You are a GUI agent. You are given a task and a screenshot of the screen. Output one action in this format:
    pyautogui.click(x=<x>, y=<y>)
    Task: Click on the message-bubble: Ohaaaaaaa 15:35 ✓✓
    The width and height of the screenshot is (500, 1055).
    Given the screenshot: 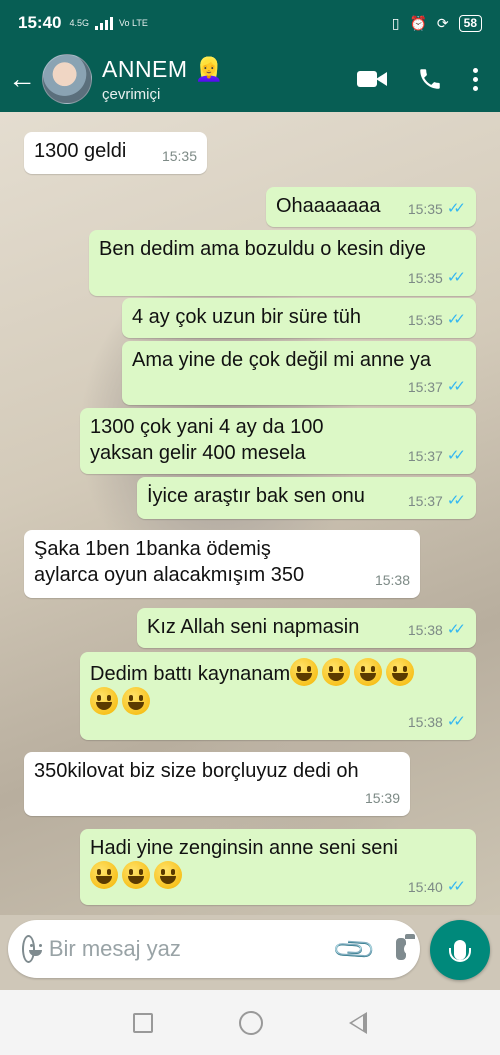 What is the action you would take?
    pyautogui.click(x=371, y=207)
    